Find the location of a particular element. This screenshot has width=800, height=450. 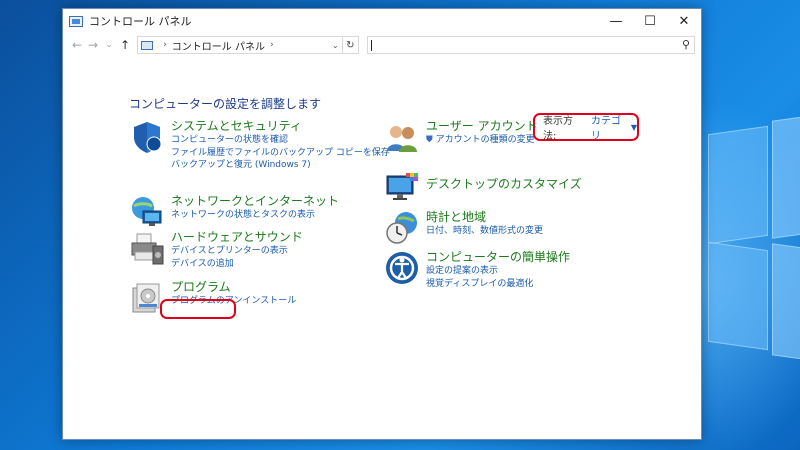

category-clock-region: 時計と地域 日付、時刻、数値形式の変更 is located at coordinates (463, 228).